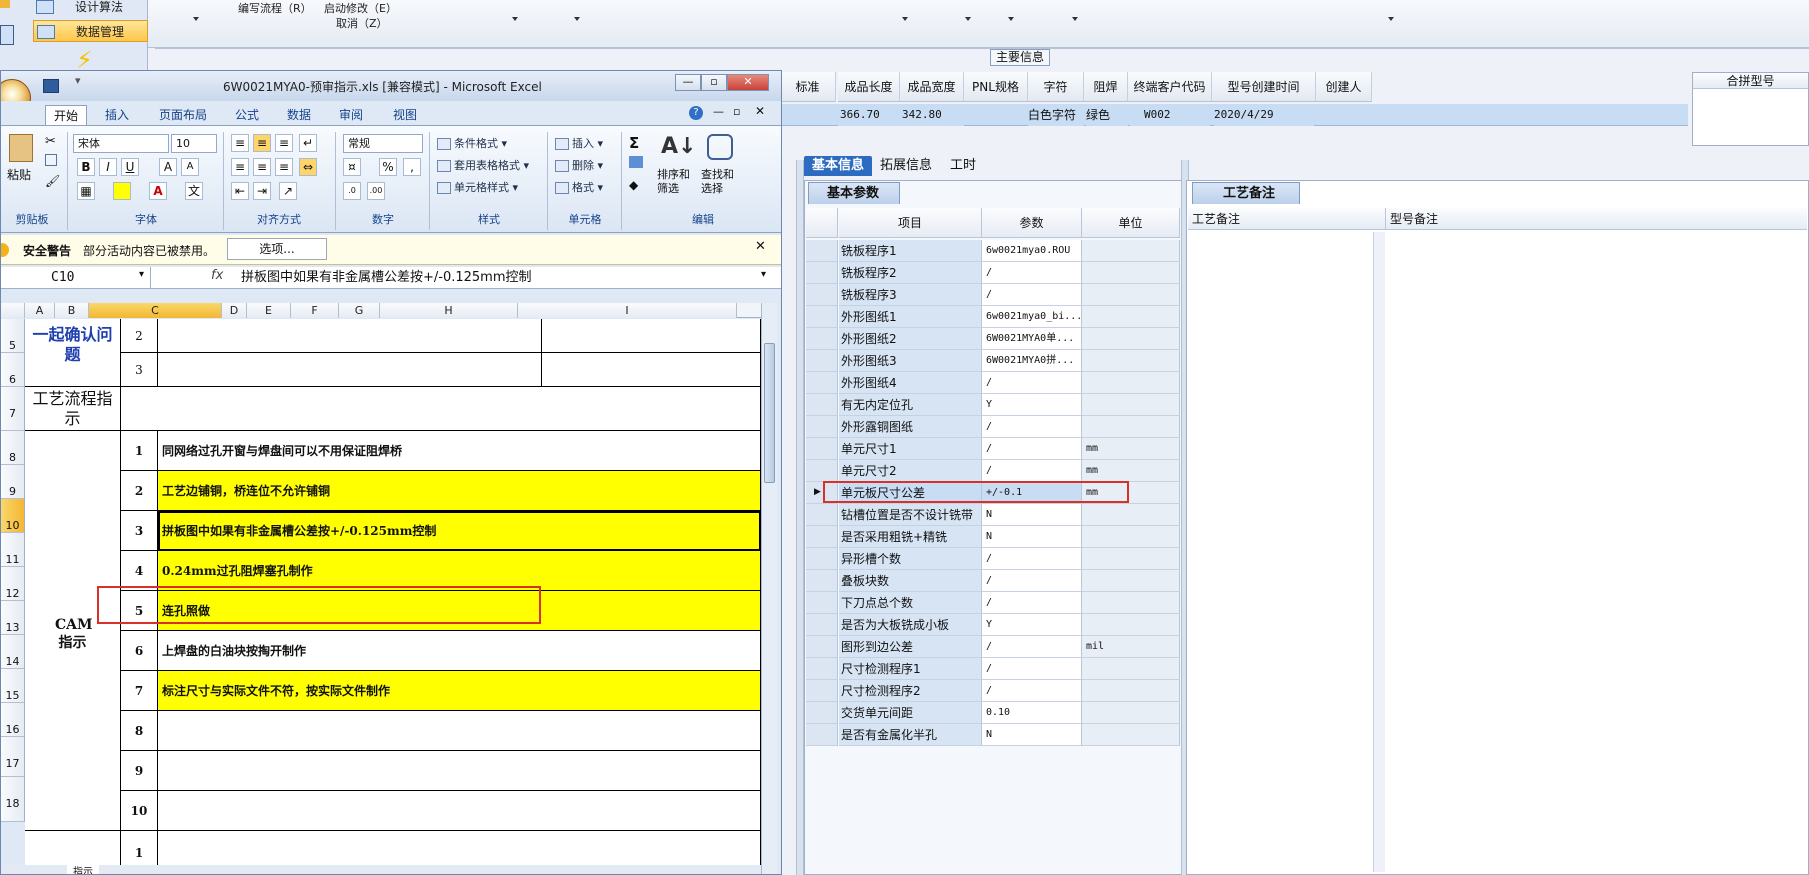 This screenshot has height=875, width=1809. I want to click on chevron-down-icon, so click(515, 19).